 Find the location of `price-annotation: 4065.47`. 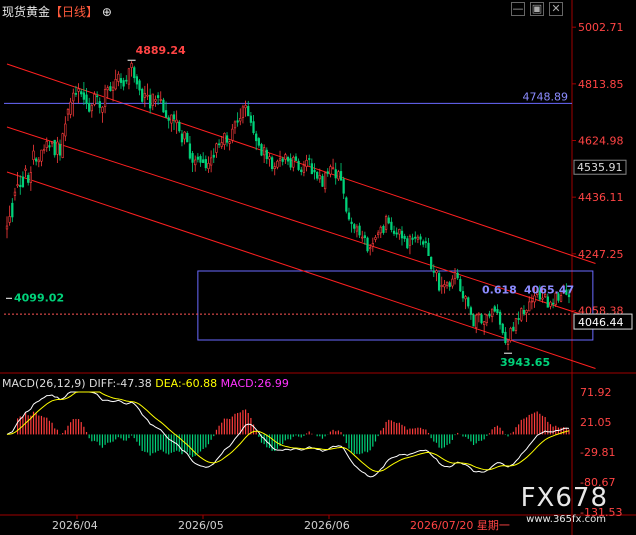

price-annotation: 4065.47 is located at coordinates (549, 289).